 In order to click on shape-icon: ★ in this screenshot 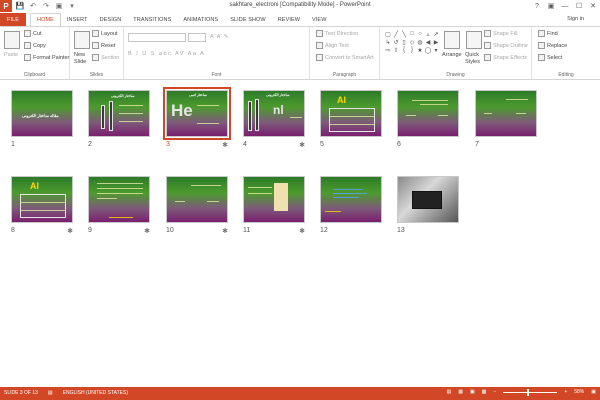, I will do `click(420, 50)`.